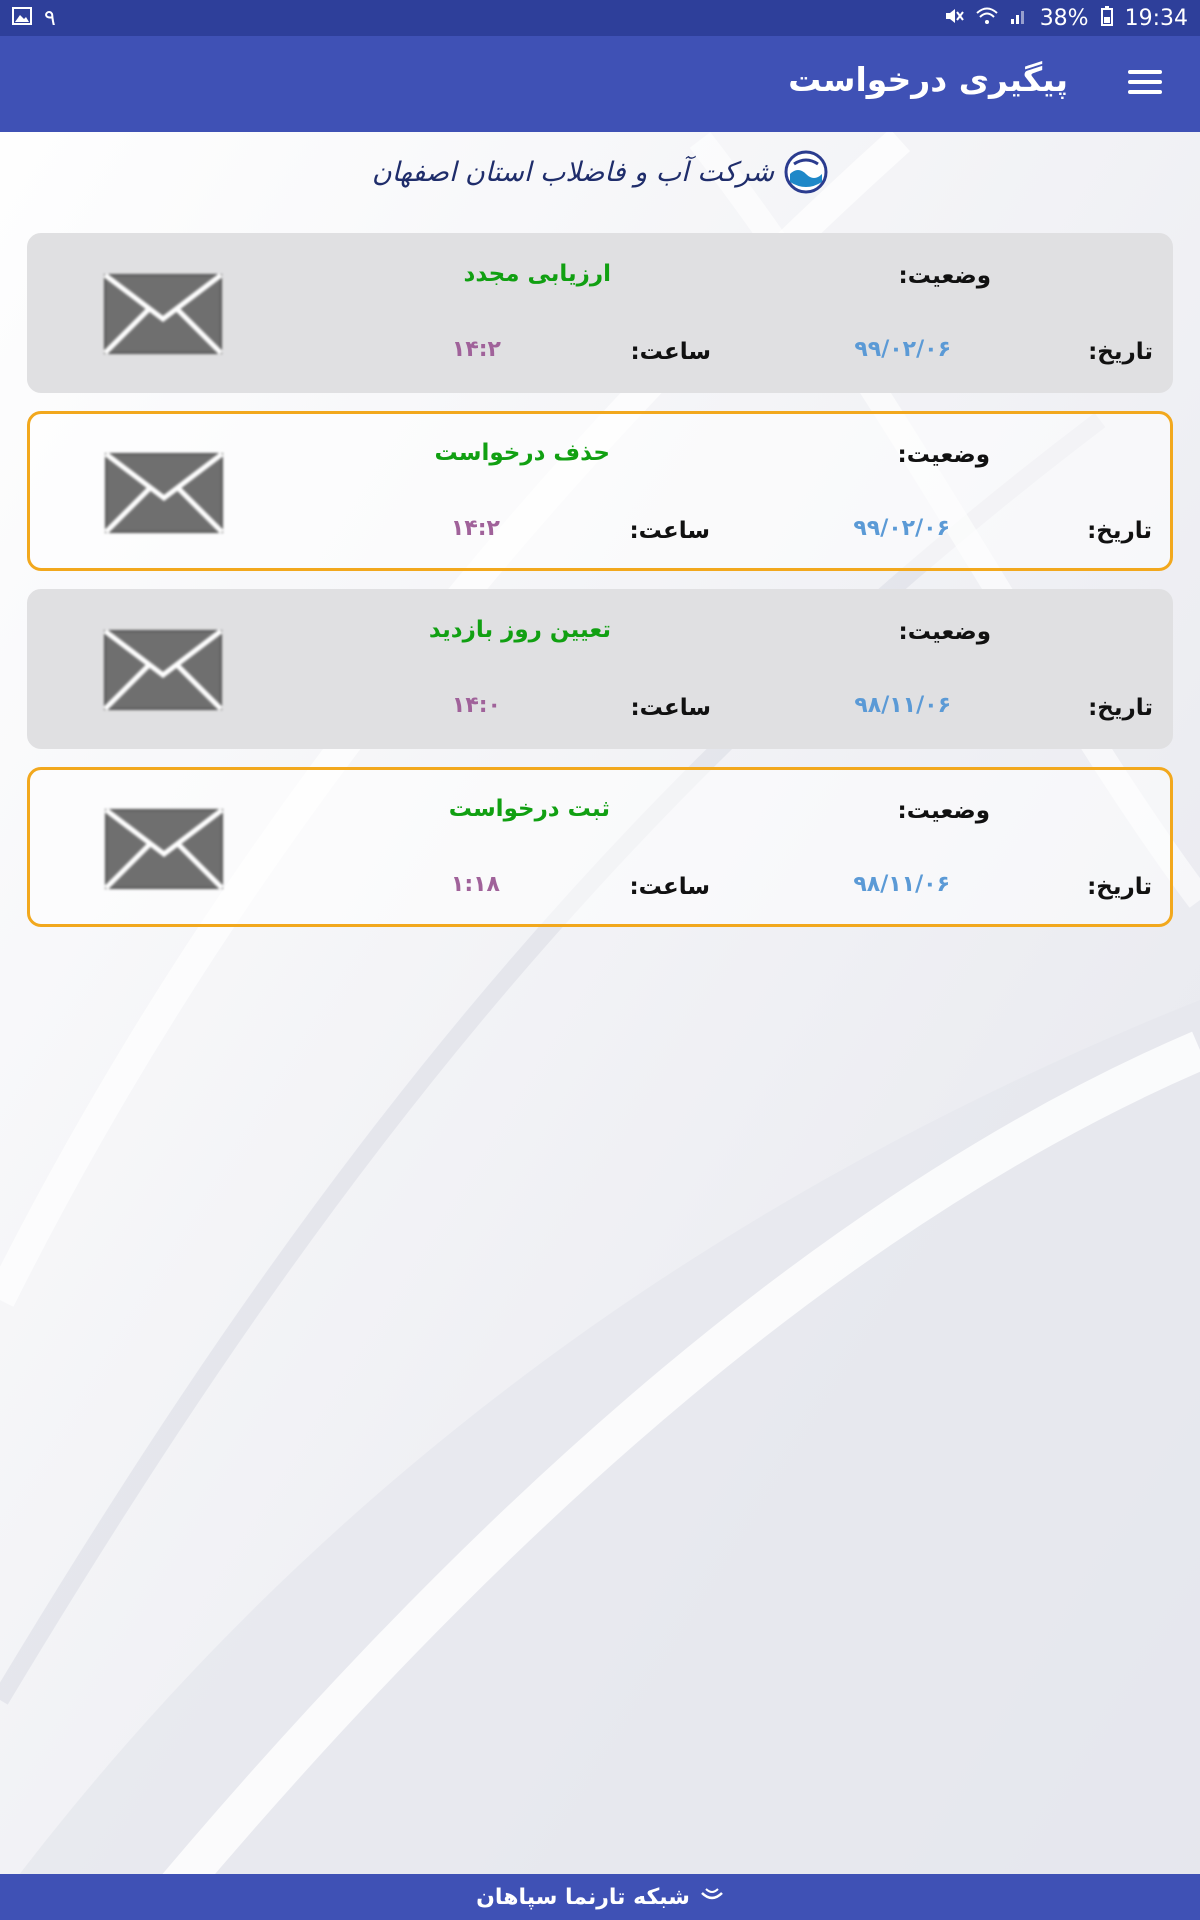 Image resolution: width=1200 pixels, height=1920 pixels. Describe the element at coordinates (573, 172) in the screenshot. I see `company-name: شرکت آب و فاضلاب استان اصفهان` at that location.